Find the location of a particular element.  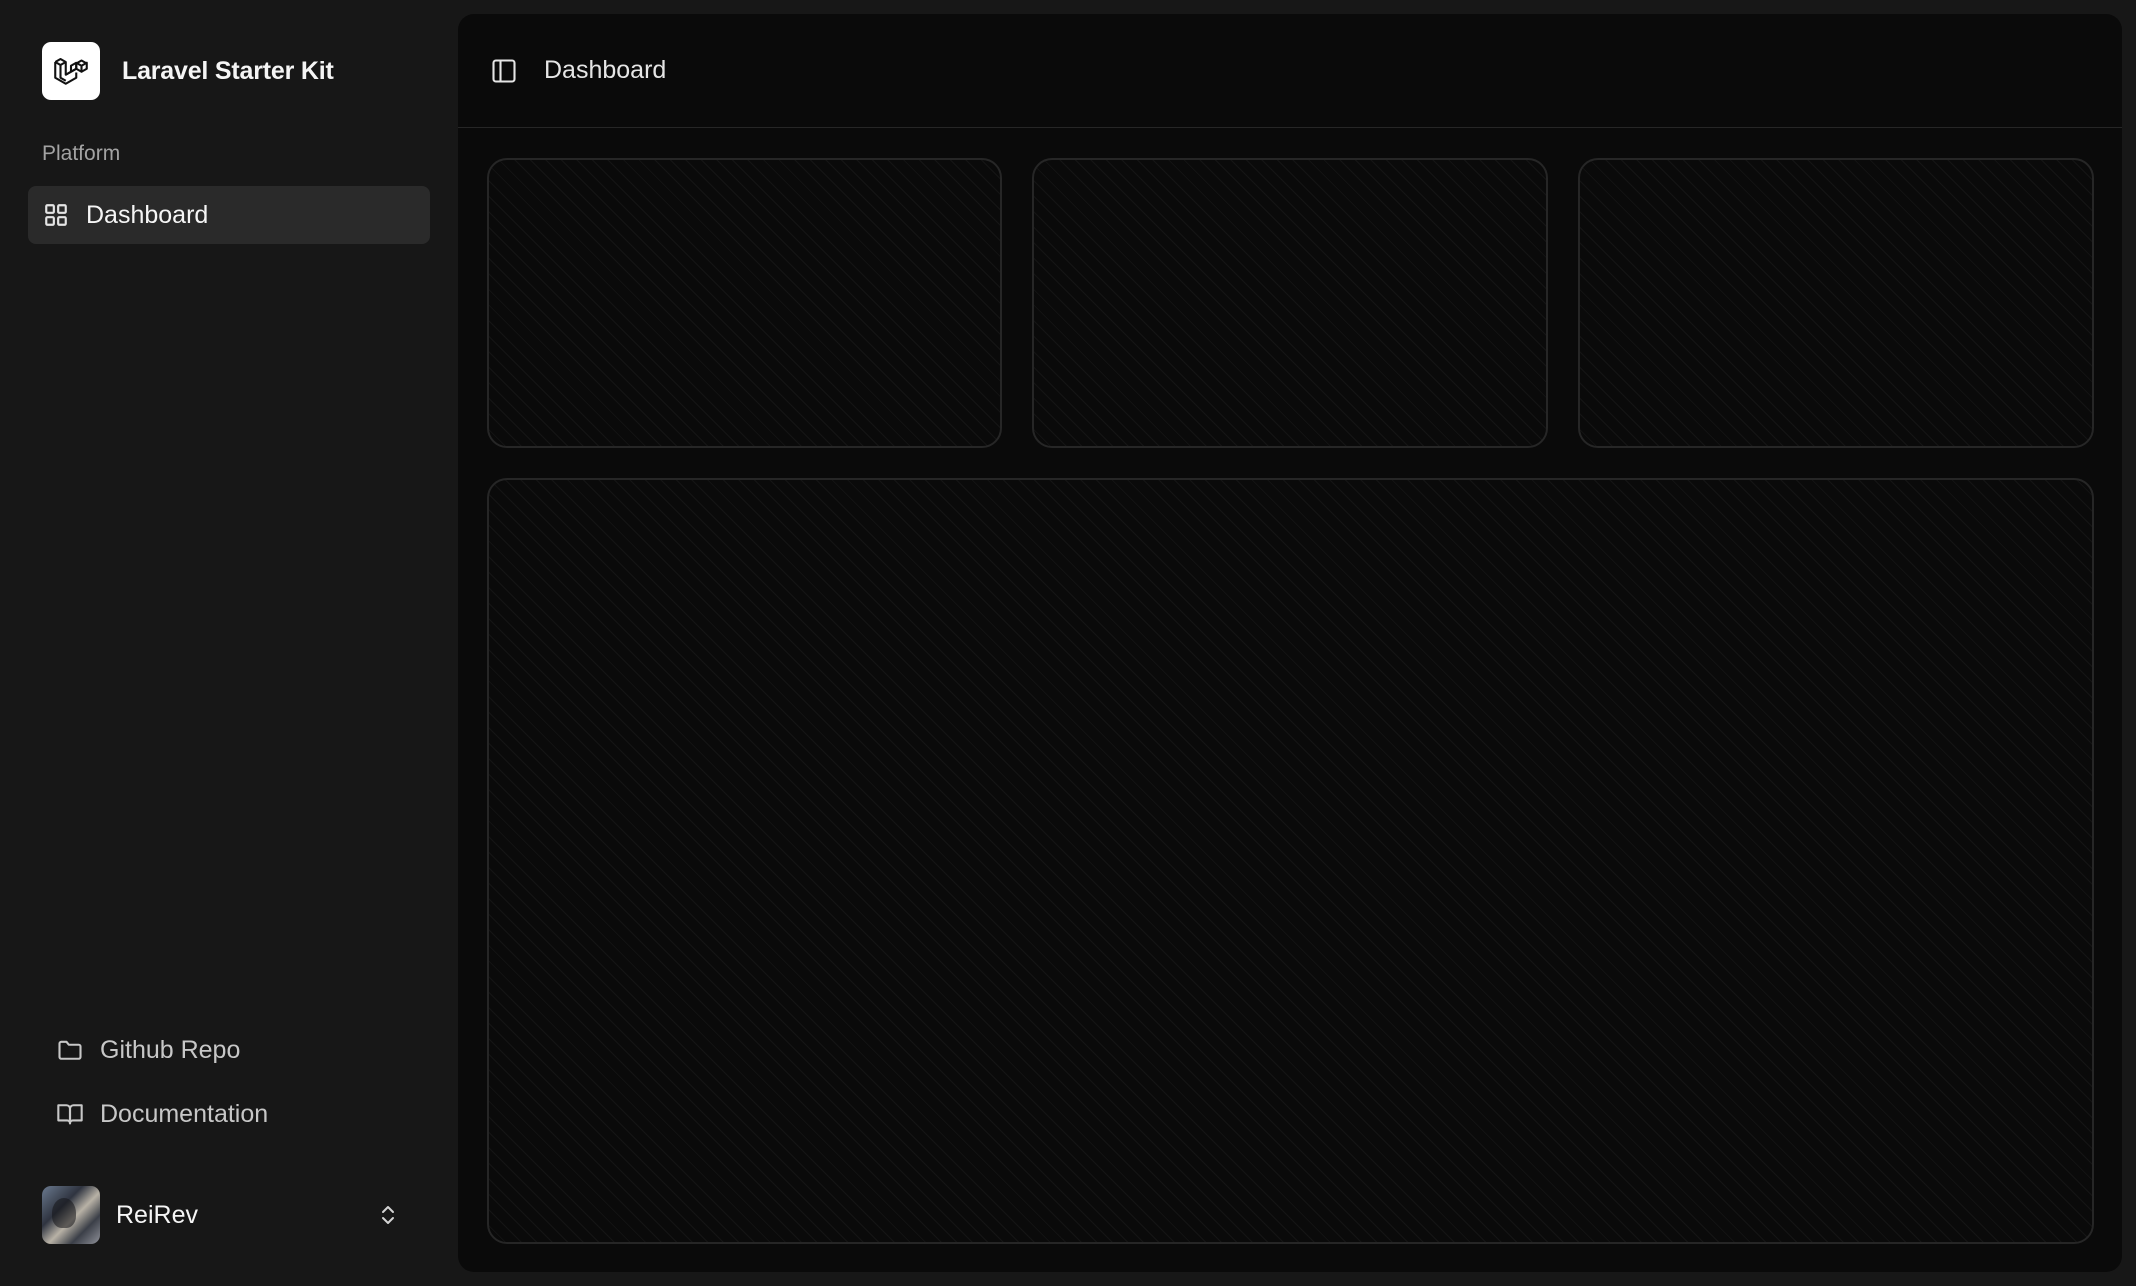

app-name: Laravel Starter Kit is located at coordinates (228, 70).